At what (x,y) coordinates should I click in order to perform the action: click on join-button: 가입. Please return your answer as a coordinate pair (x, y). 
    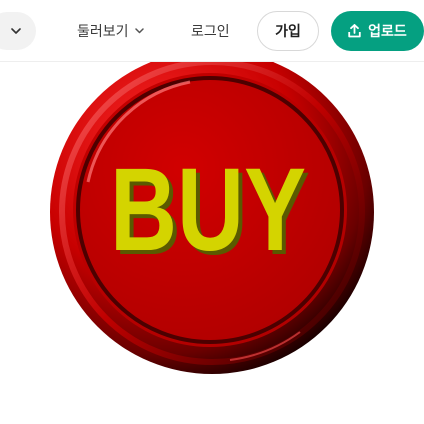
    Looking at the image, I should click on (288, 31).